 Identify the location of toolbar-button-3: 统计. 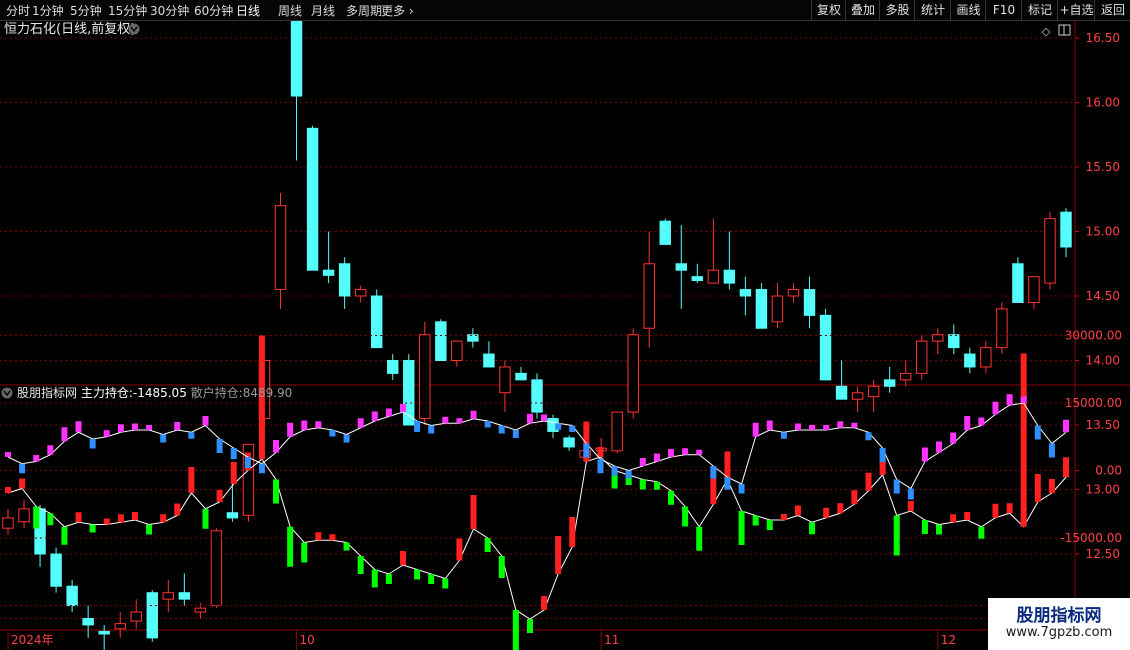
(932, 10).